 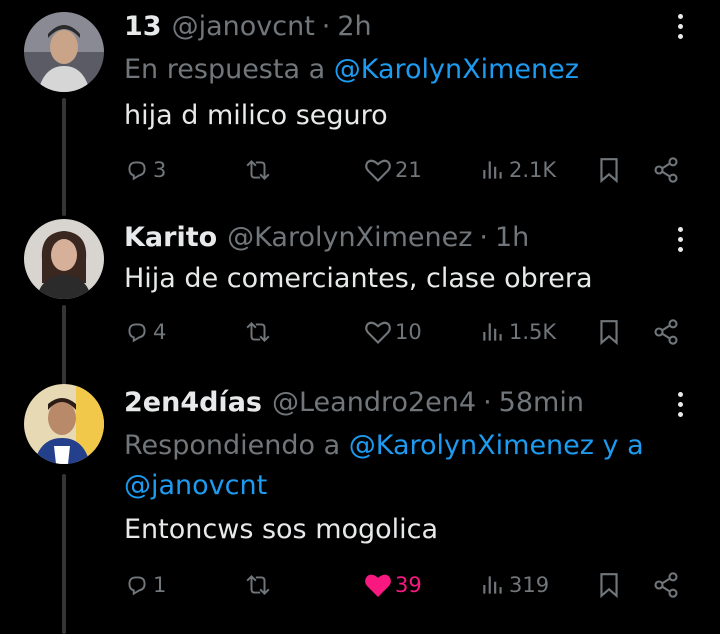 I want to click on tweet-text: hija d milico seguro, so click(x=256, y=115).